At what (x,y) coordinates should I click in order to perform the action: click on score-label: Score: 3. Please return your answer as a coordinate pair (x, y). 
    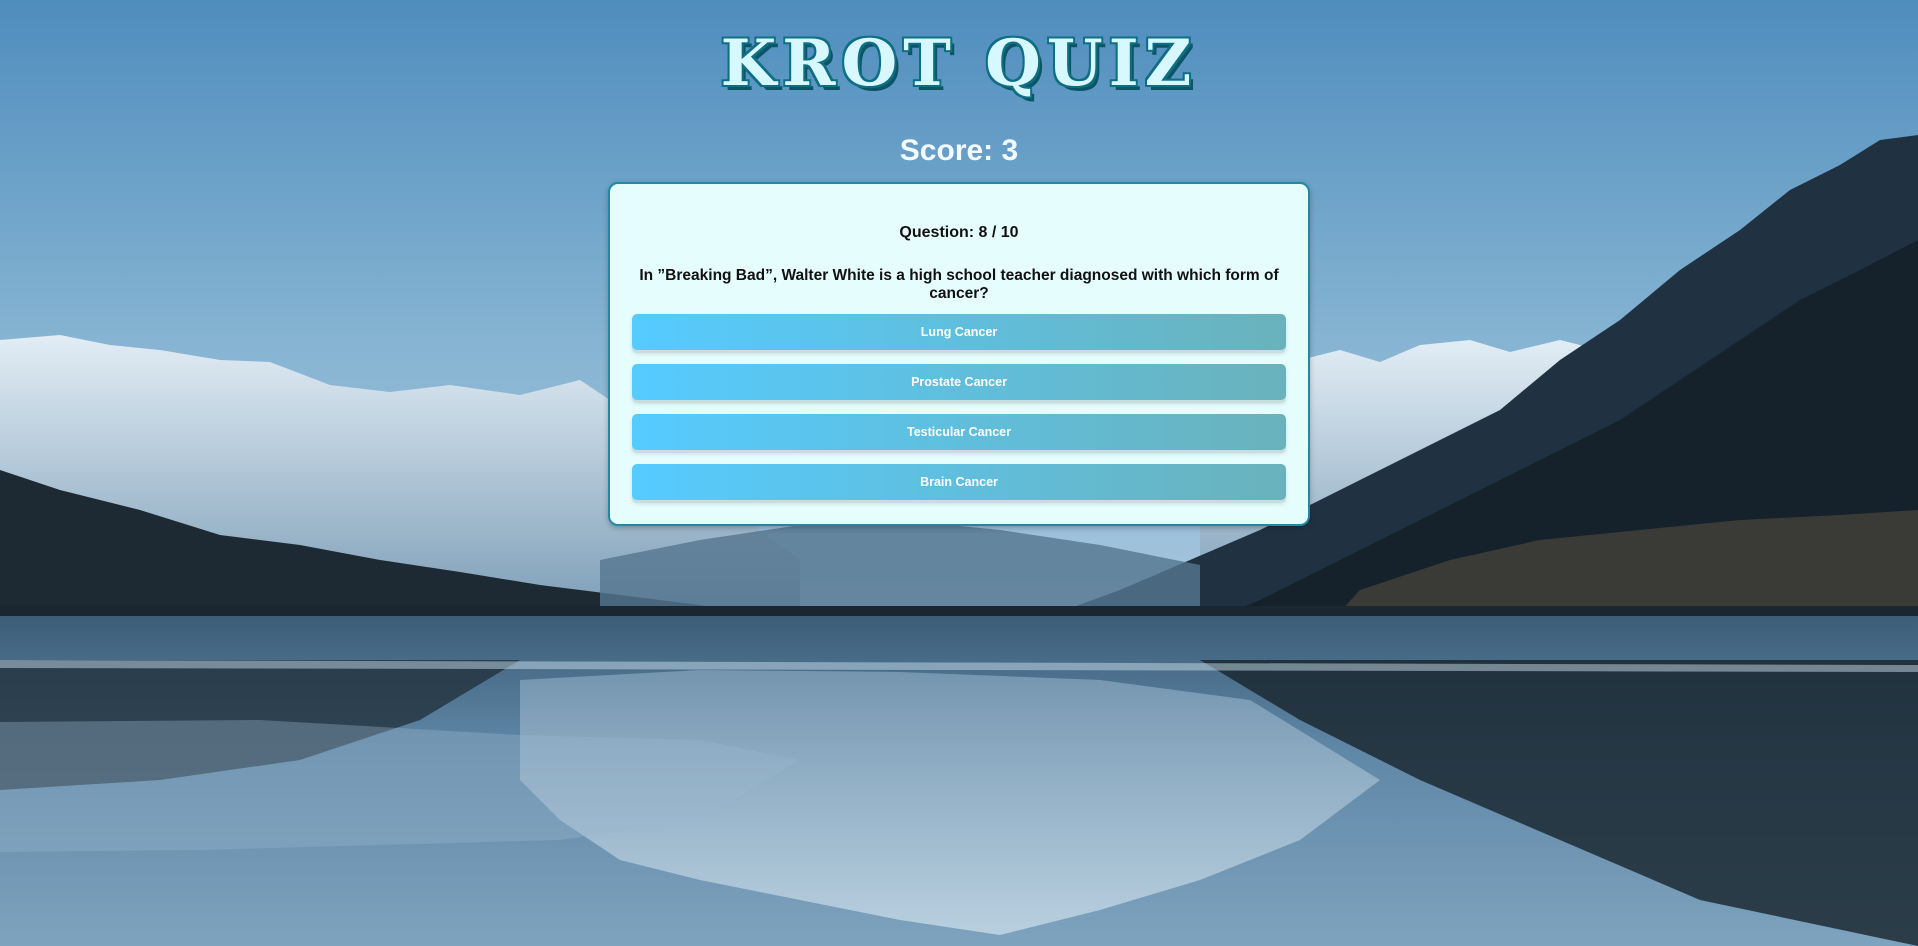
    Looking at the image, I should click on (959, 150).